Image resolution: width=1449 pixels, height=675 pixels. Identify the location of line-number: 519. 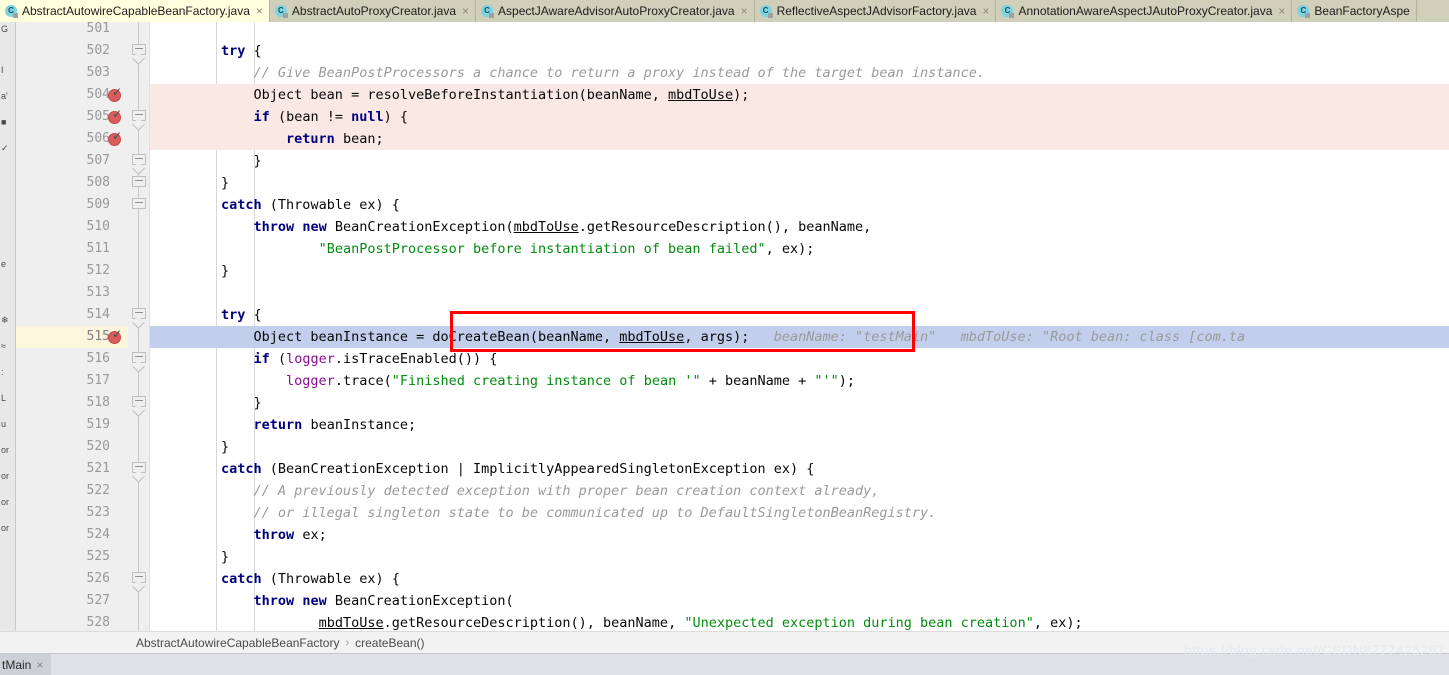
(98, 424).